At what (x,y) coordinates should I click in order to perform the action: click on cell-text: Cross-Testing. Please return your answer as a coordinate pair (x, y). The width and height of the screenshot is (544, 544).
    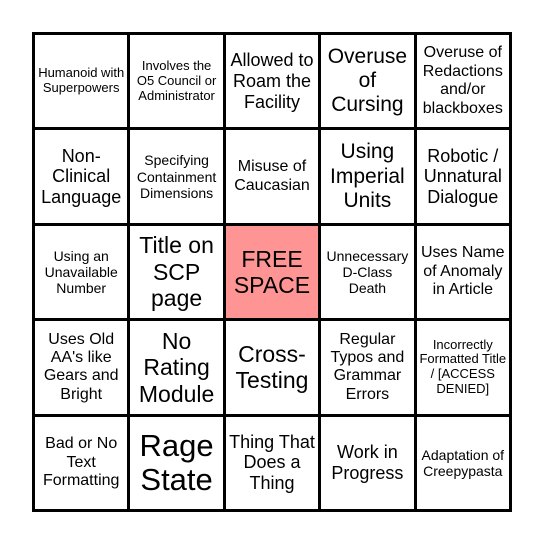
    Looking at the image, I should click on (272, 367).